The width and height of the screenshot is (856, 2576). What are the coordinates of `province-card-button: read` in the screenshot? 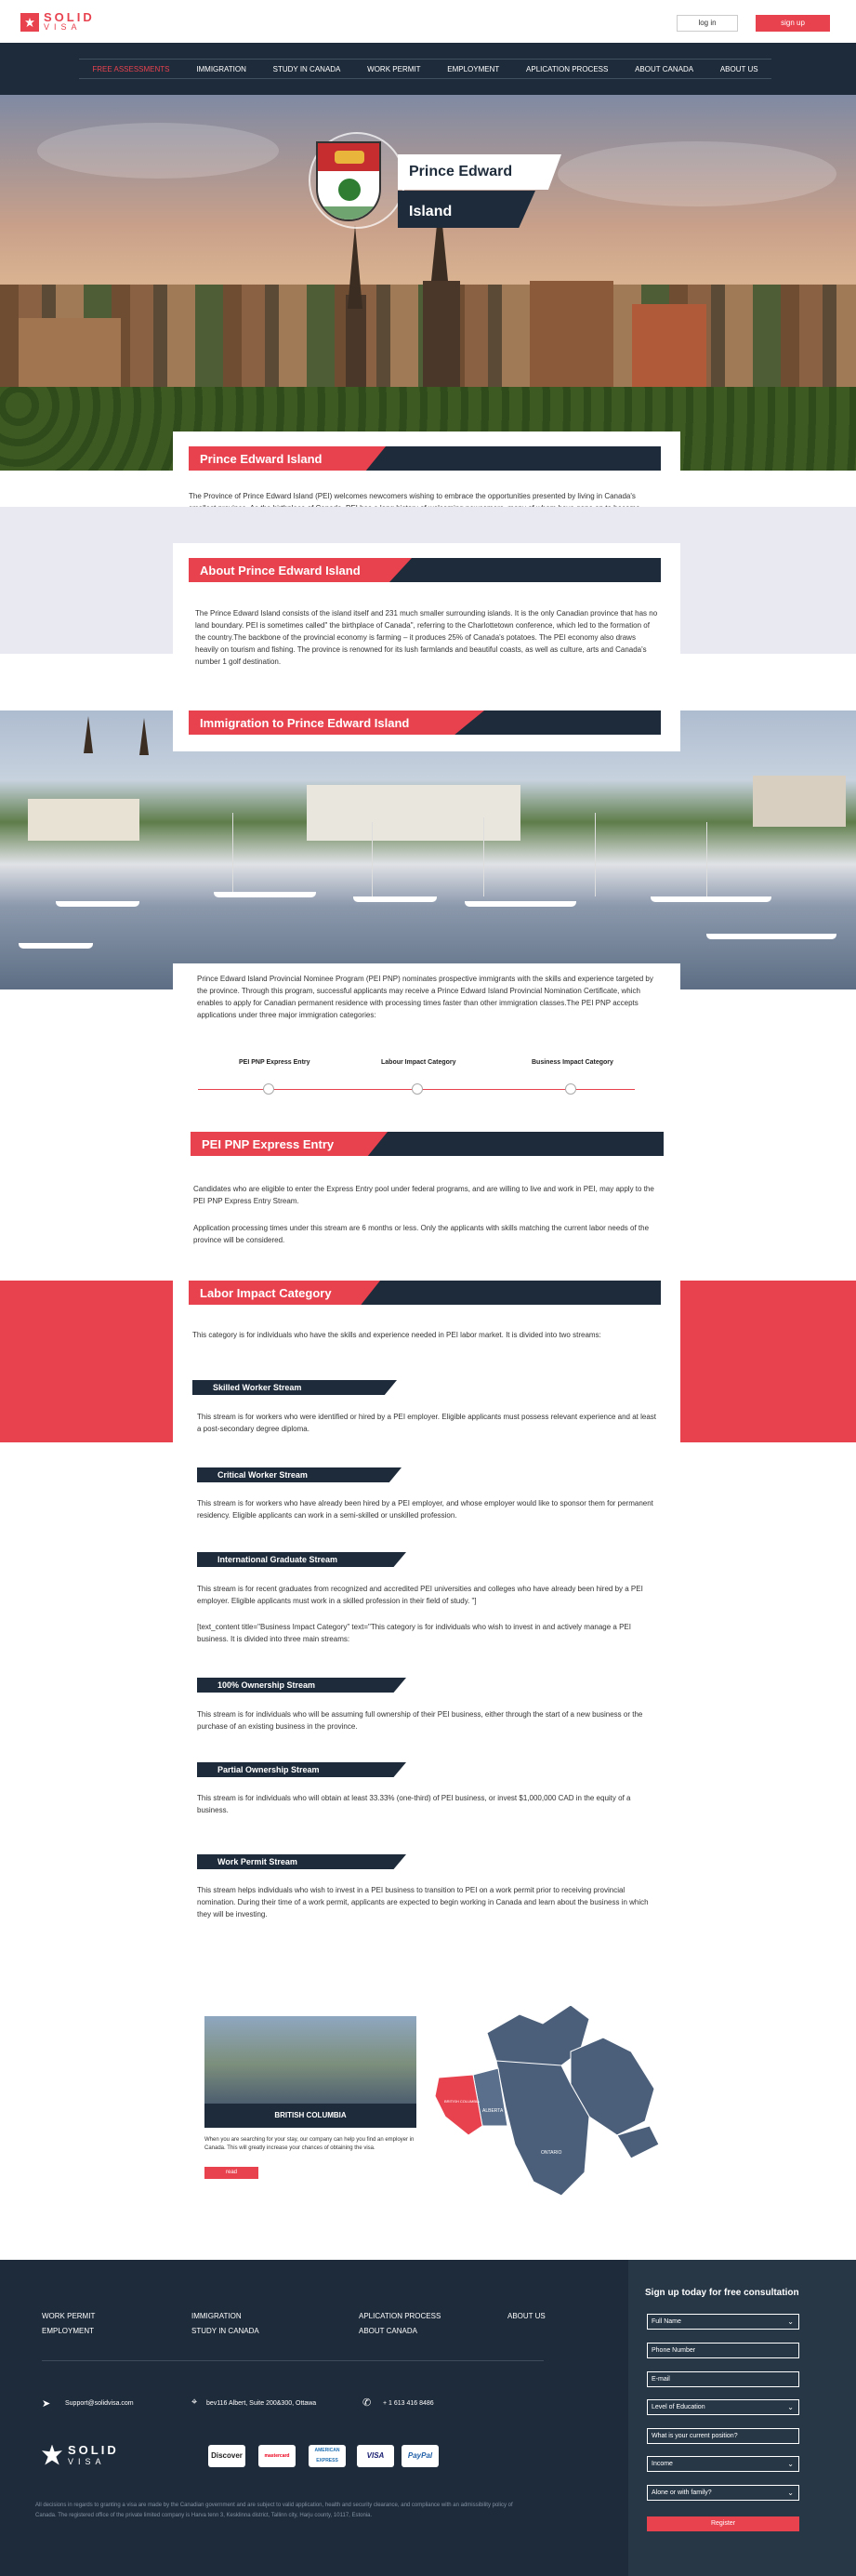 It's located at (231, 2173).